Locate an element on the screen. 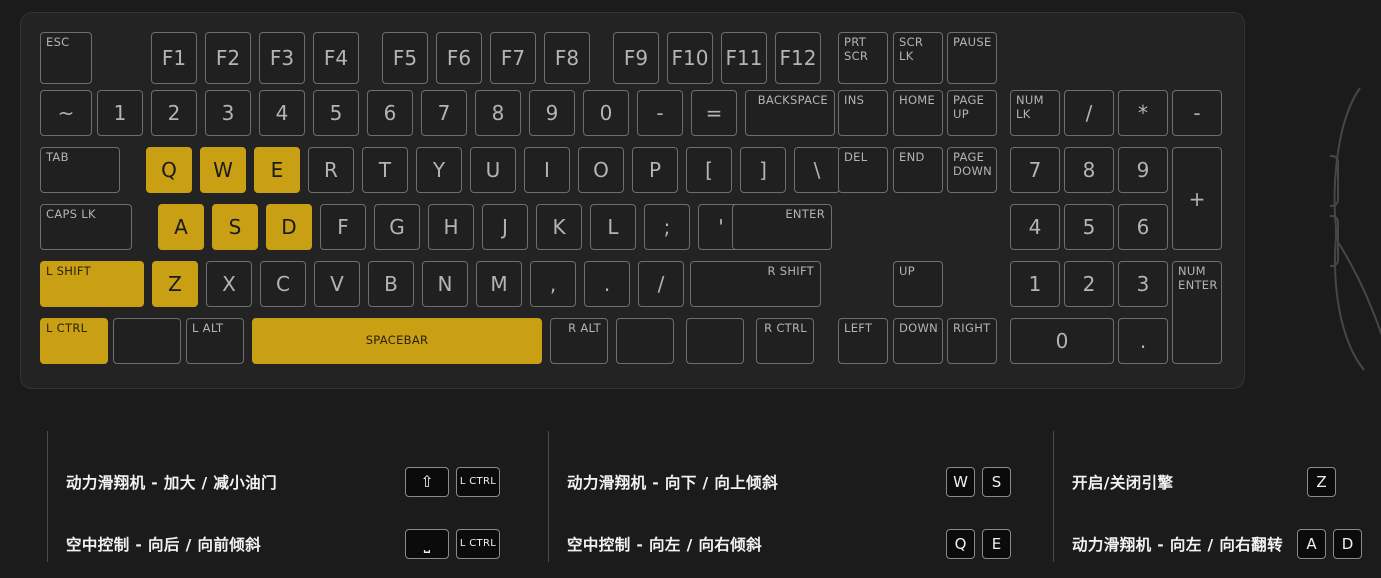 The image size is (1381, 578). key-f9: F9 is located at coordinates (636, 58).